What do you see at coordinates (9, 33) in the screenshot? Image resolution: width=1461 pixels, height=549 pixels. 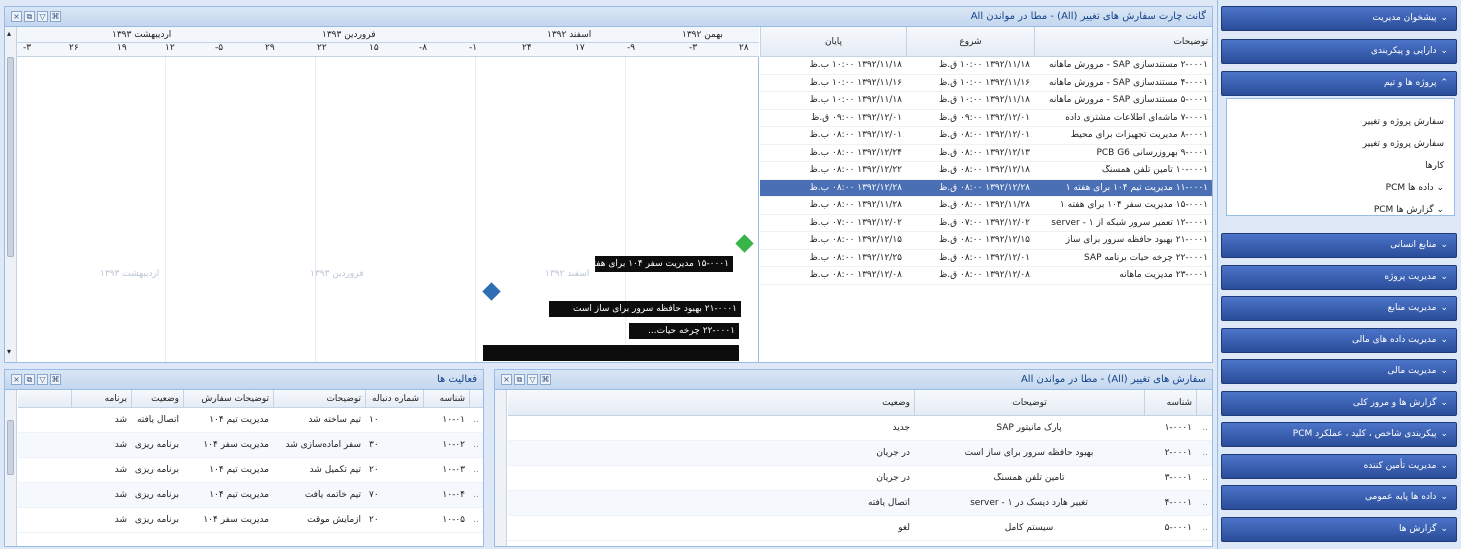 I see `scroll-up-icon: ▴` at bounding box center [9, 33].